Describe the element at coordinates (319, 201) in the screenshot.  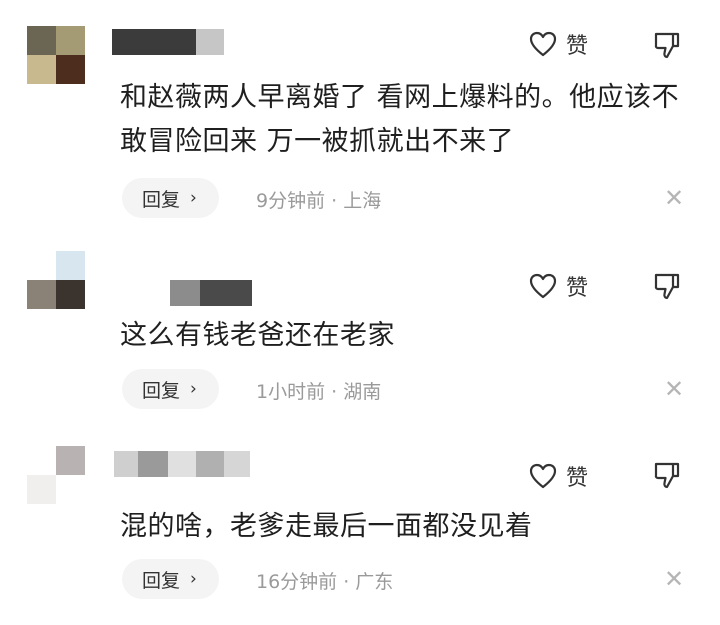
I see `comment-meta: 9分钟前 · 上海` at that location.